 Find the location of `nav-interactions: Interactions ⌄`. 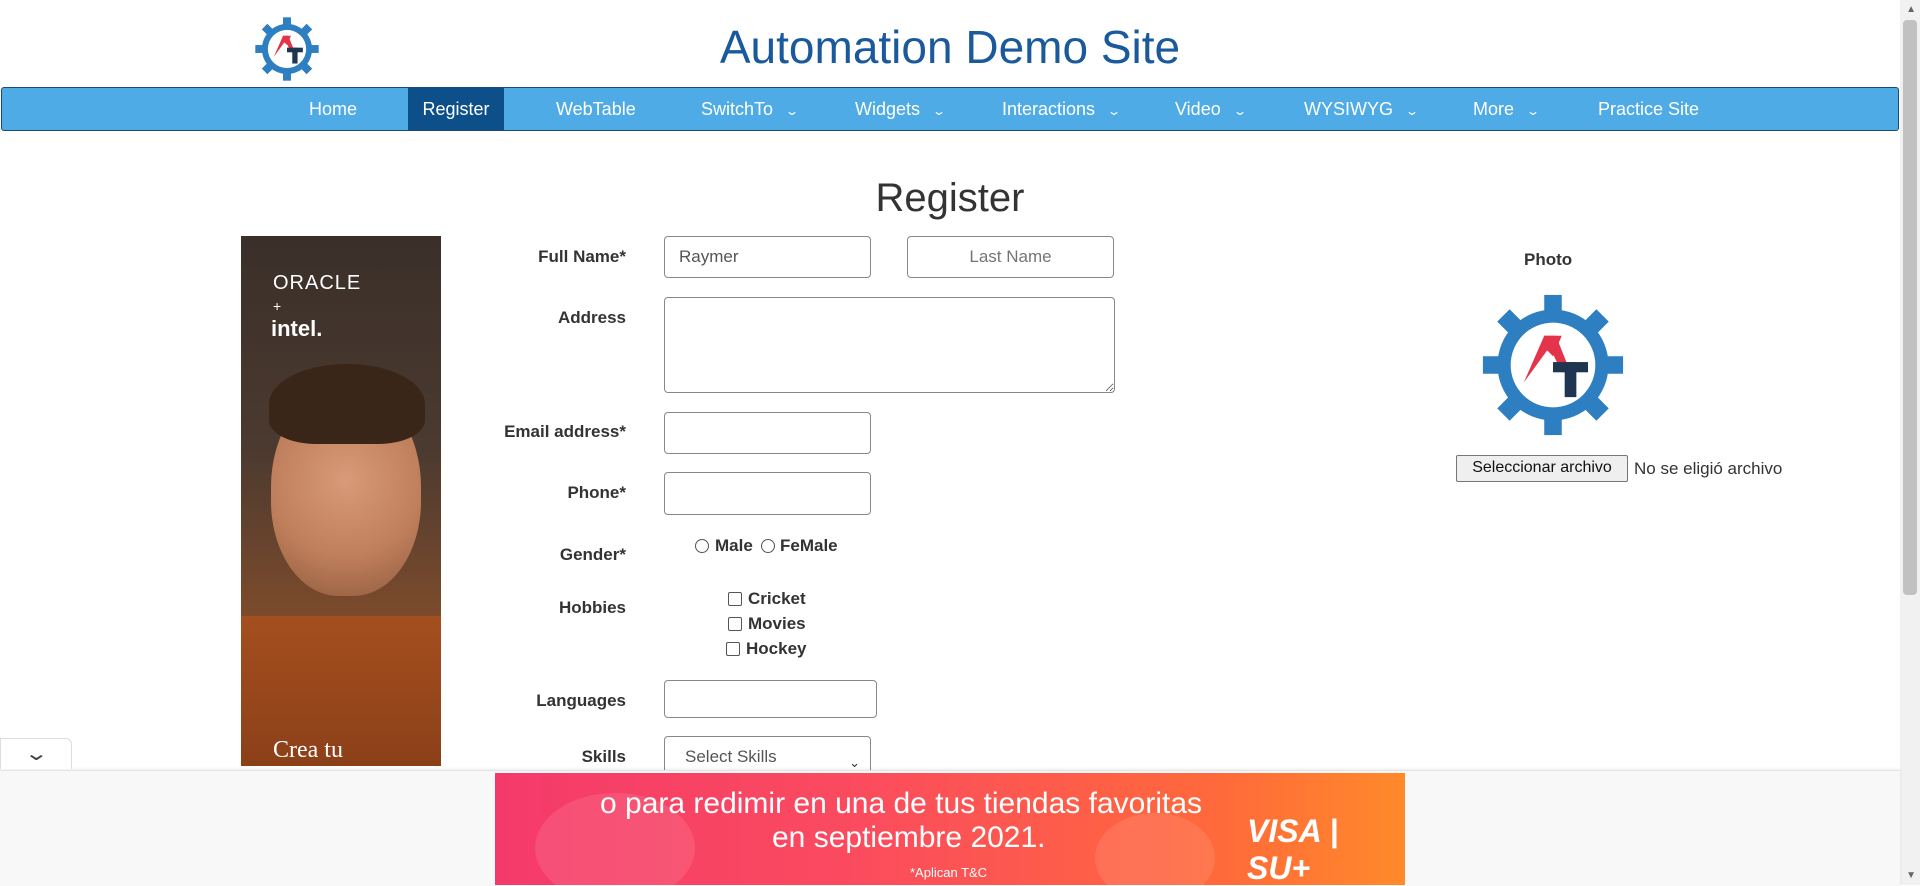

nav-interactions: Interactions ⌄ is located at coordinates (1062, 109).